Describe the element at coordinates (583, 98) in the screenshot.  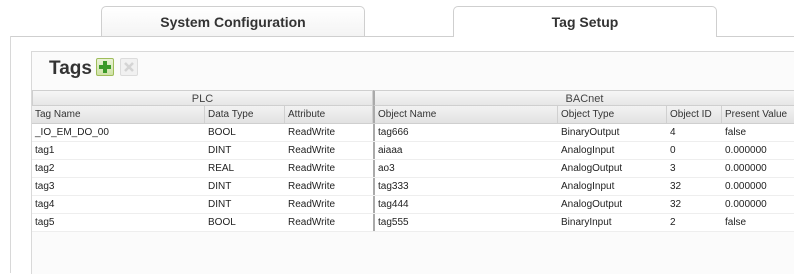
I see `group-header-bacnet: BACnet` at that location.